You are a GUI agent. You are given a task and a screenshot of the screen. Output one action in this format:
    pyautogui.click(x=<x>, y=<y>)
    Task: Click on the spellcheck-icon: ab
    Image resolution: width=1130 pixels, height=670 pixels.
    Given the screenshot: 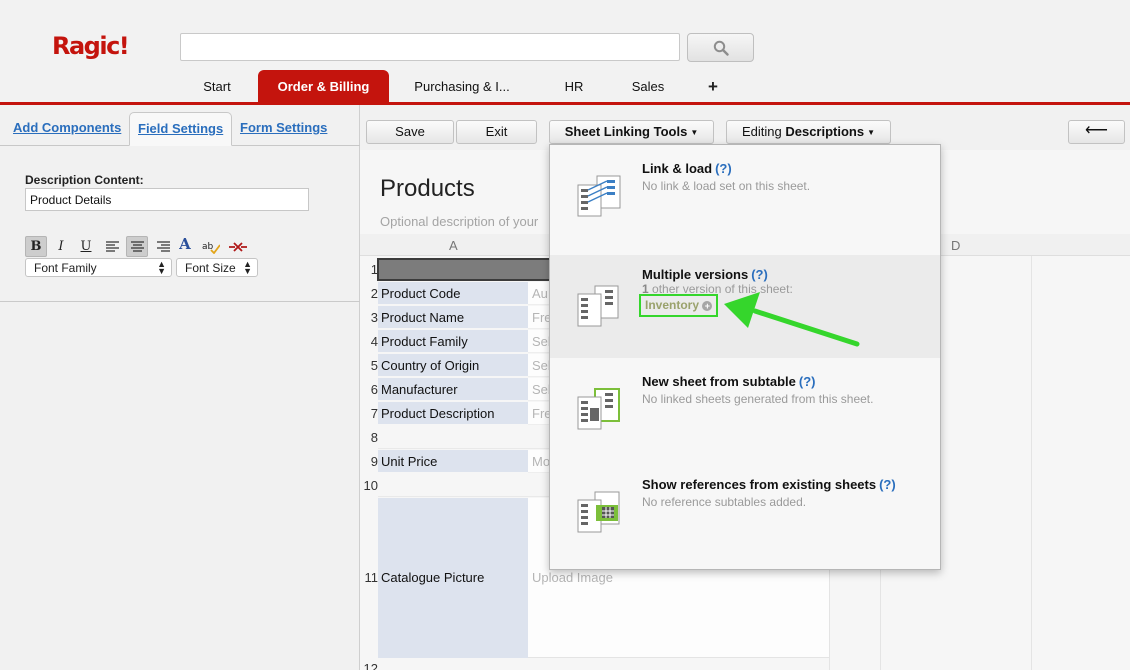 What is the action you would take?
    pyautogui.click(x=211, y=246)
    